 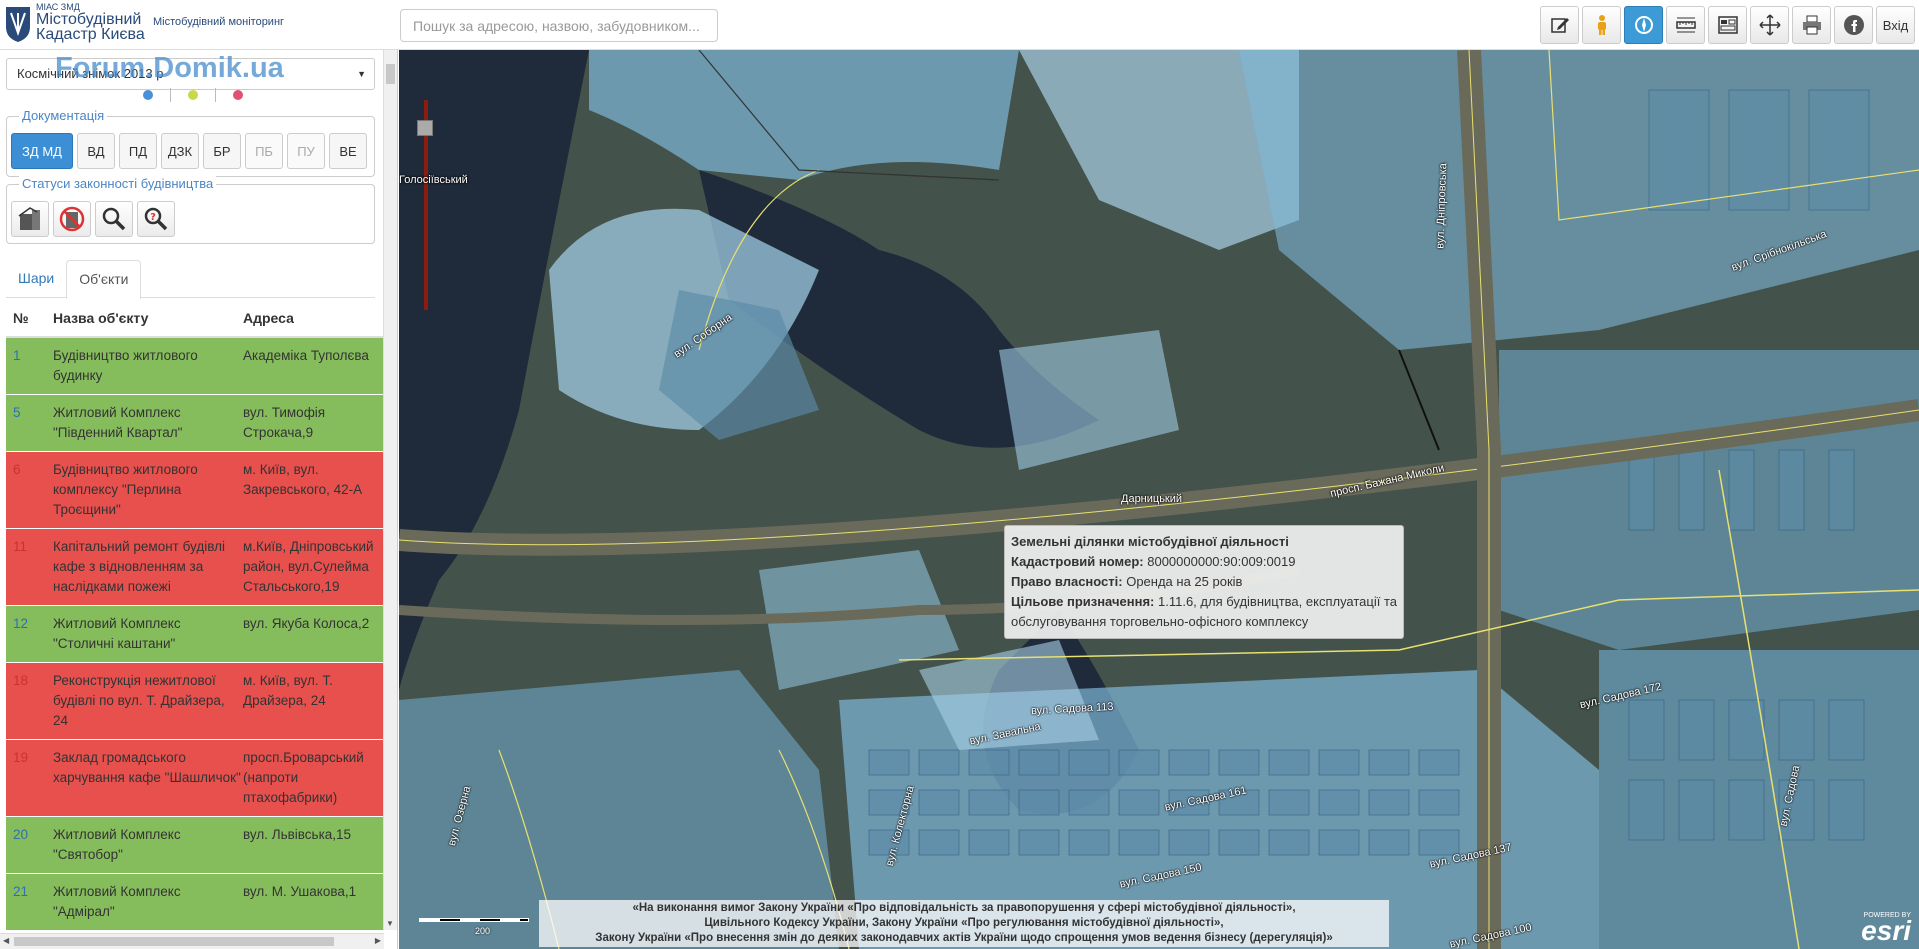 What do you see at coordinates (21, 757) in the screenshot?
I see `row-num: 19` at bounding box center [21, 757].